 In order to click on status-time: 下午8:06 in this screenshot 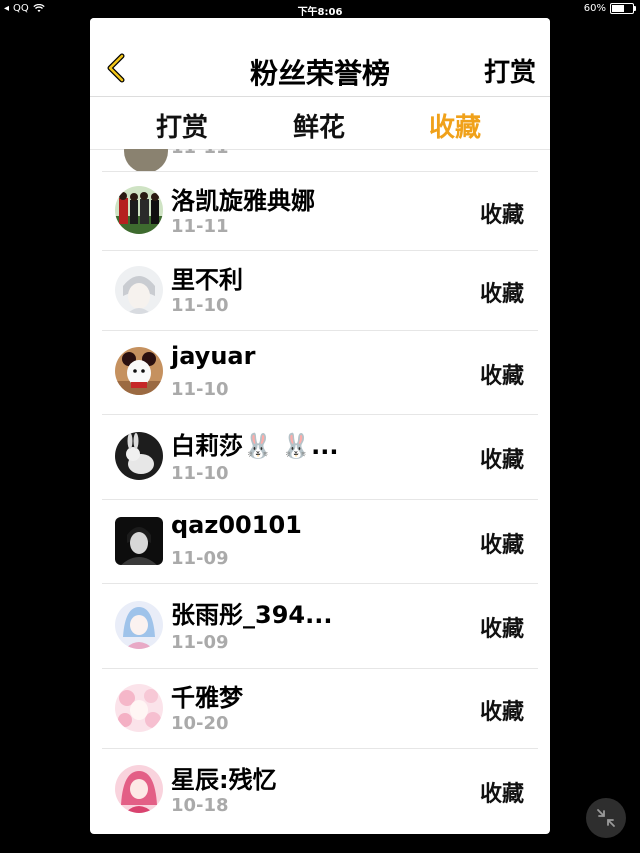, I will do `click(320, 12)`.